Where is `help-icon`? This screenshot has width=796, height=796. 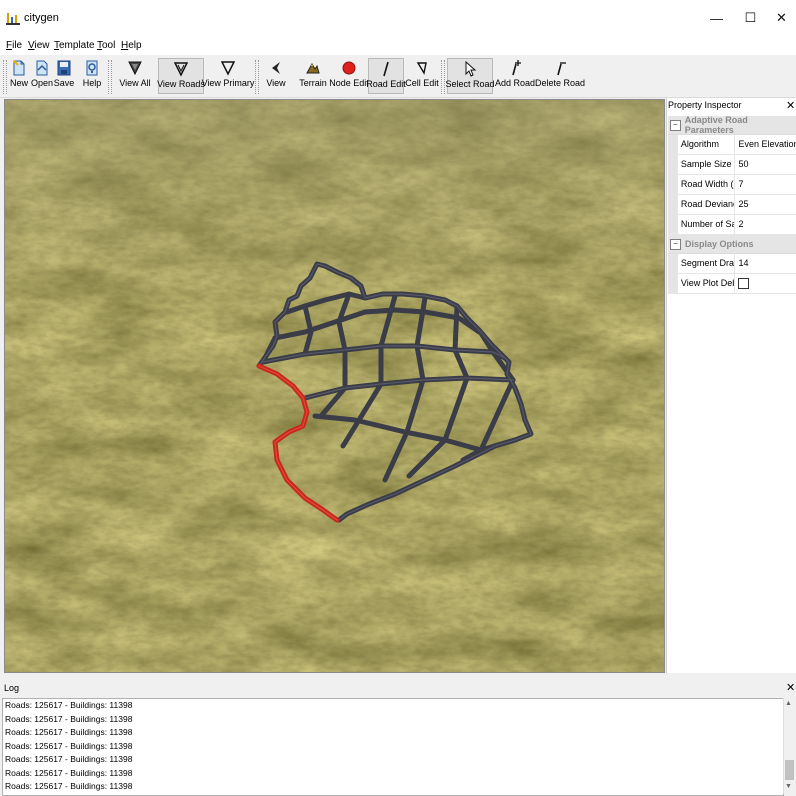
help-icon is located at coordinates (92, 68).